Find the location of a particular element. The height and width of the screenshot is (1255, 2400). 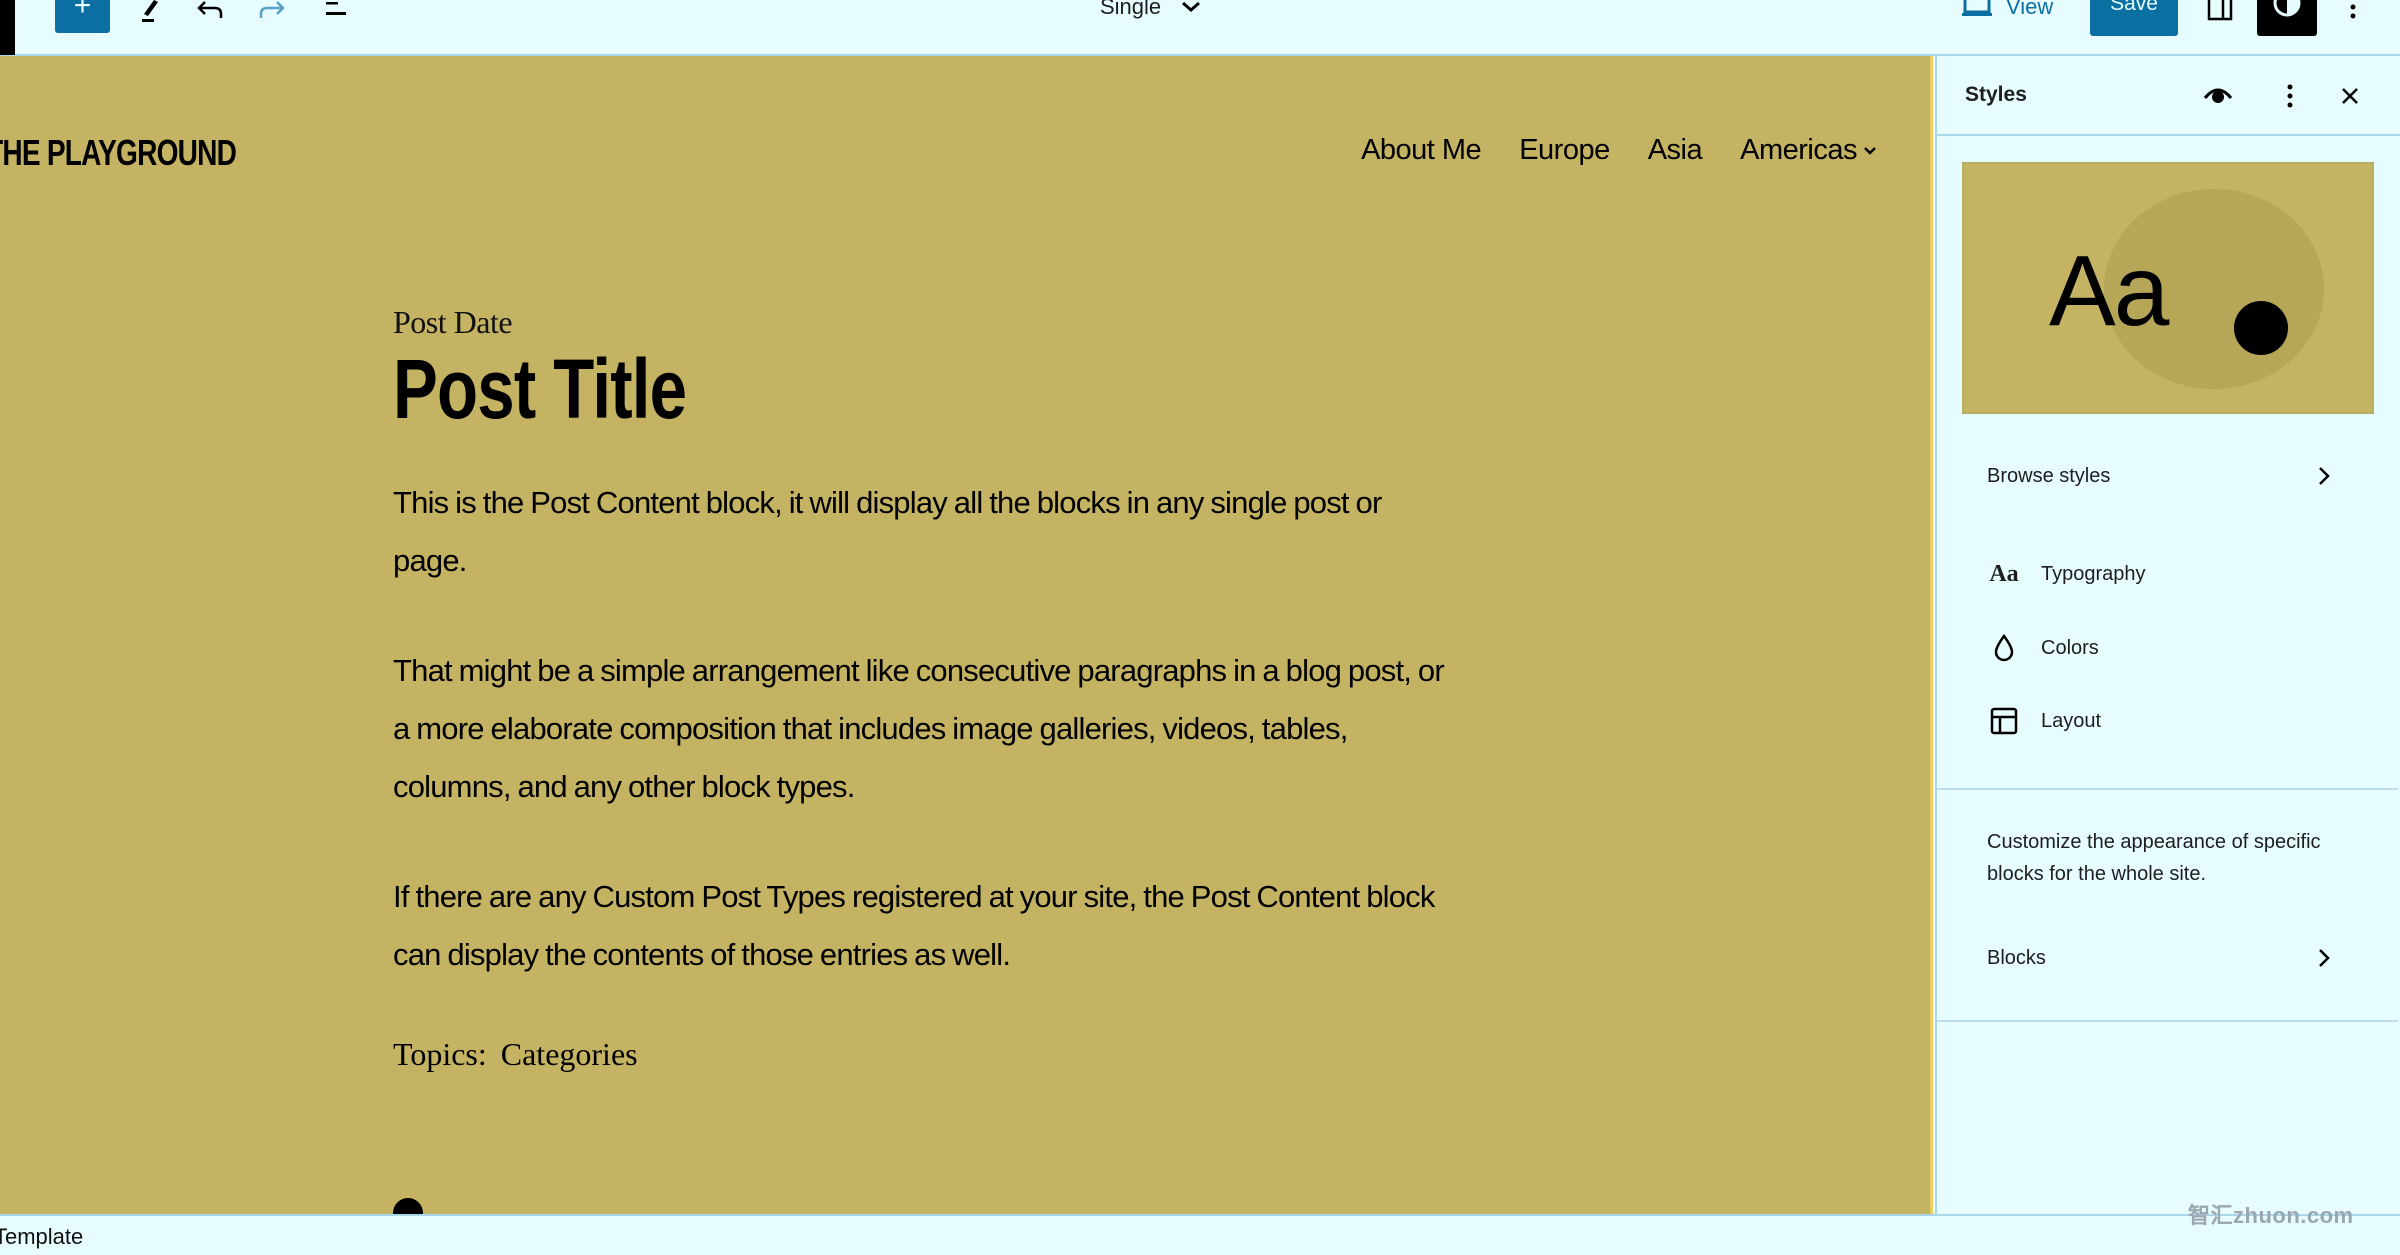

pencil-icon is located at coordinates (150, 11).